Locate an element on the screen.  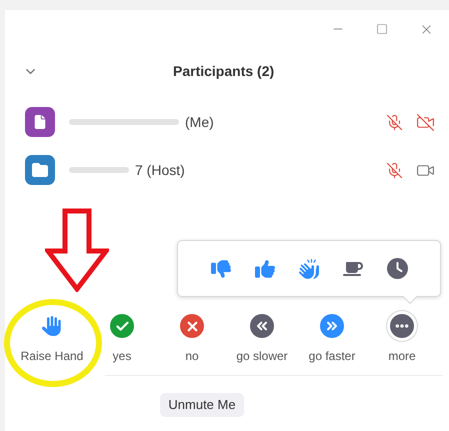
feedback-button: yes is located at coordinates (122, 338).